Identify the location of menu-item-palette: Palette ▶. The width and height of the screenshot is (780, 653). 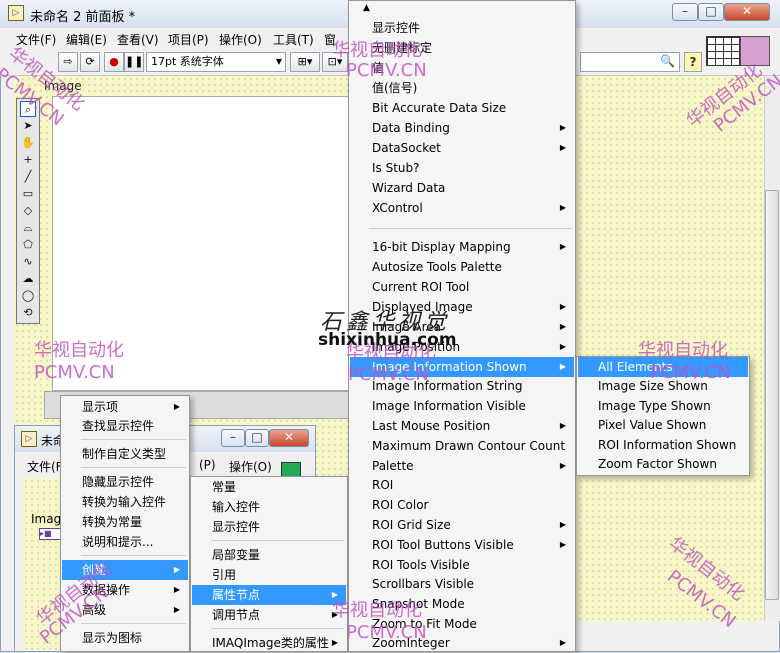
(462, 466).